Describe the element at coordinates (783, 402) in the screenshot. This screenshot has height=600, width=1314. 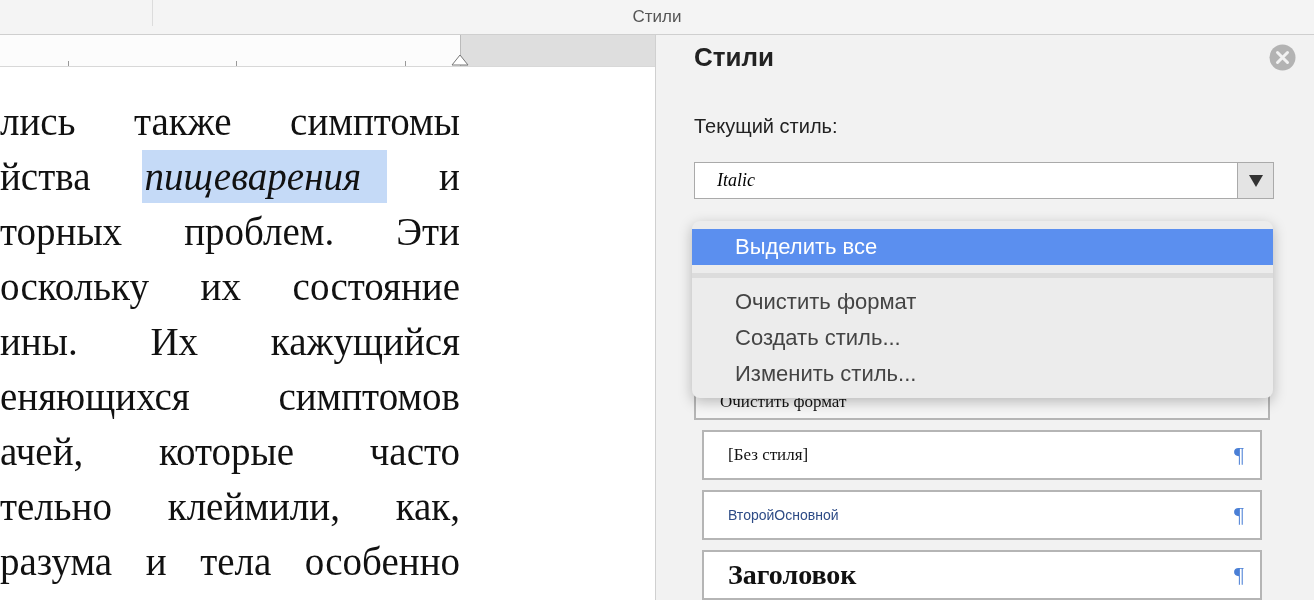
I see `style-name: Очистить формат` at that location.